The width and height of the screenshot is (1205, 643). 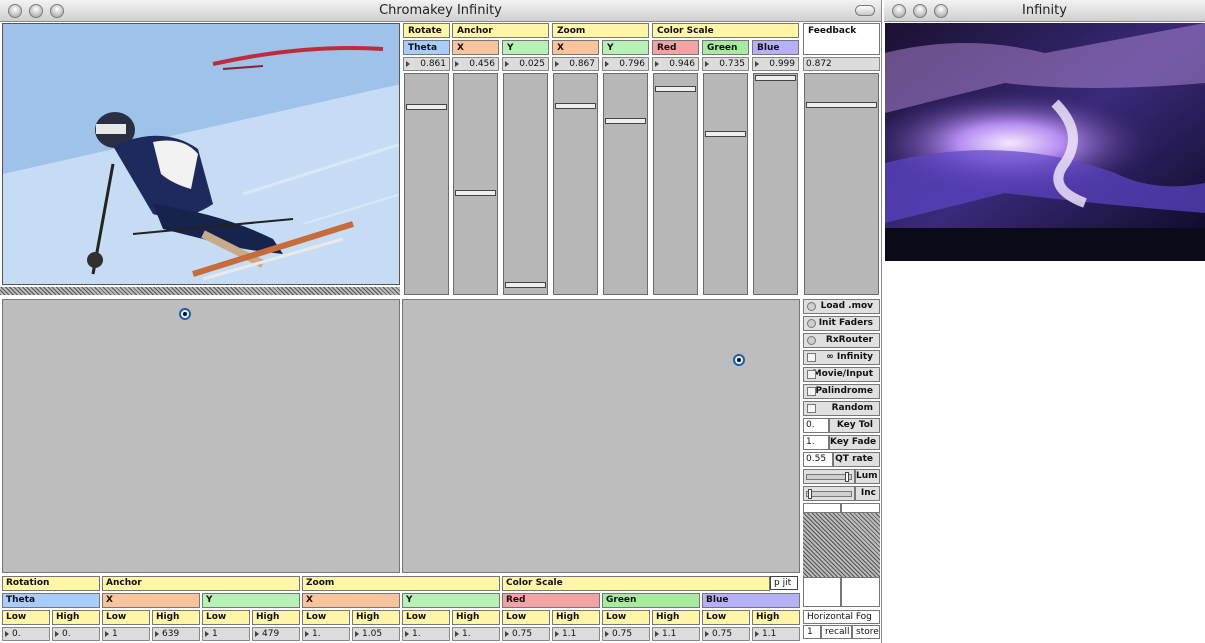 I want to click on lum-slider, so click(x=829, y=476).